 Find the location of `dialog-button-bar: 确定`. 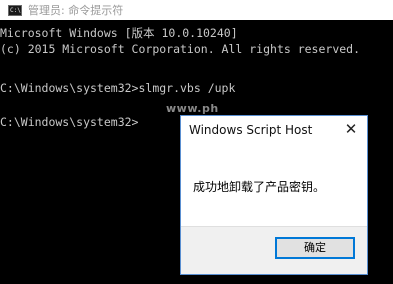

dialog-button-bar: 确定 is located at coordinates (274, 250).